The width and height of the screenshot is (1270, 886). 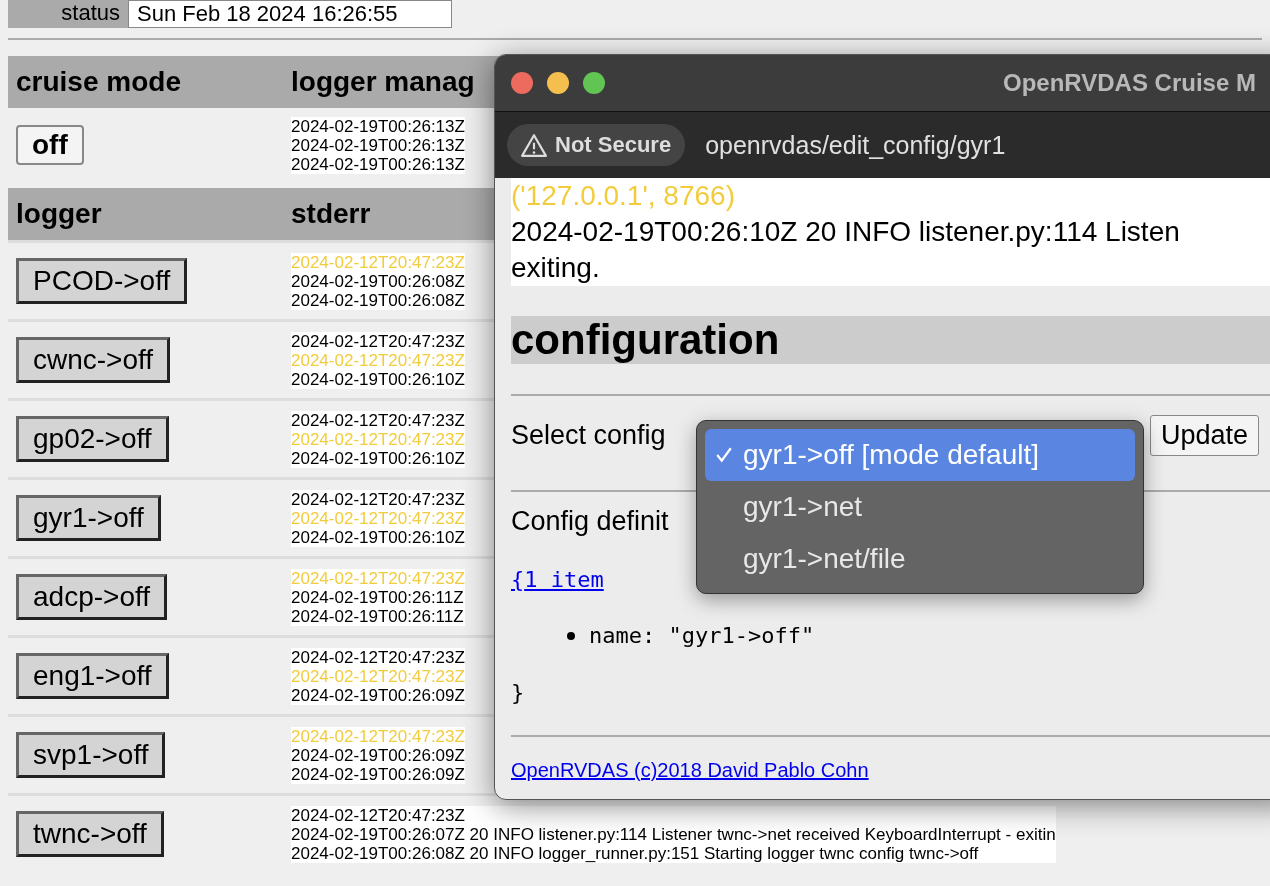 I want to click on logger-button: gyr1->off, so click(x=88, y=518).